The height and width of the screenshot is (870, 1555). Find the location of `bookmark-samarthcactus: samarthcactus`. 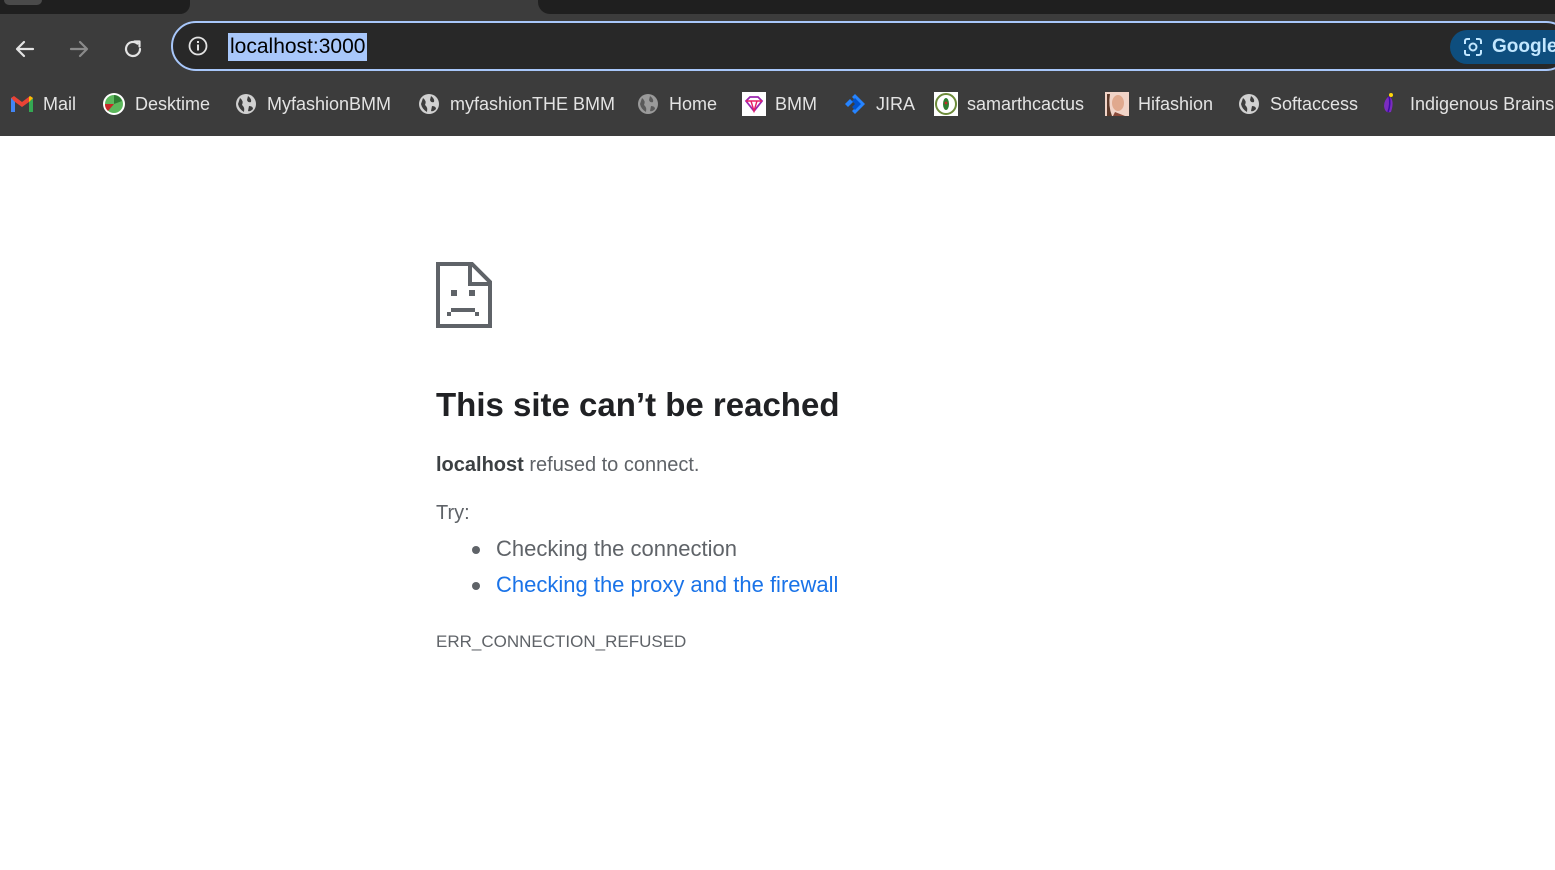

bookmark-samarthcactus: samarthcactus is located at coordinates (1009, 104).